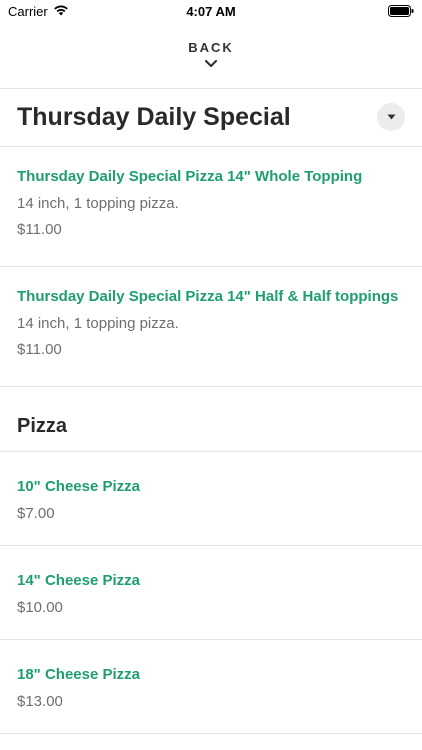  I want to click on chevron-down-icon, so click(211, 63).